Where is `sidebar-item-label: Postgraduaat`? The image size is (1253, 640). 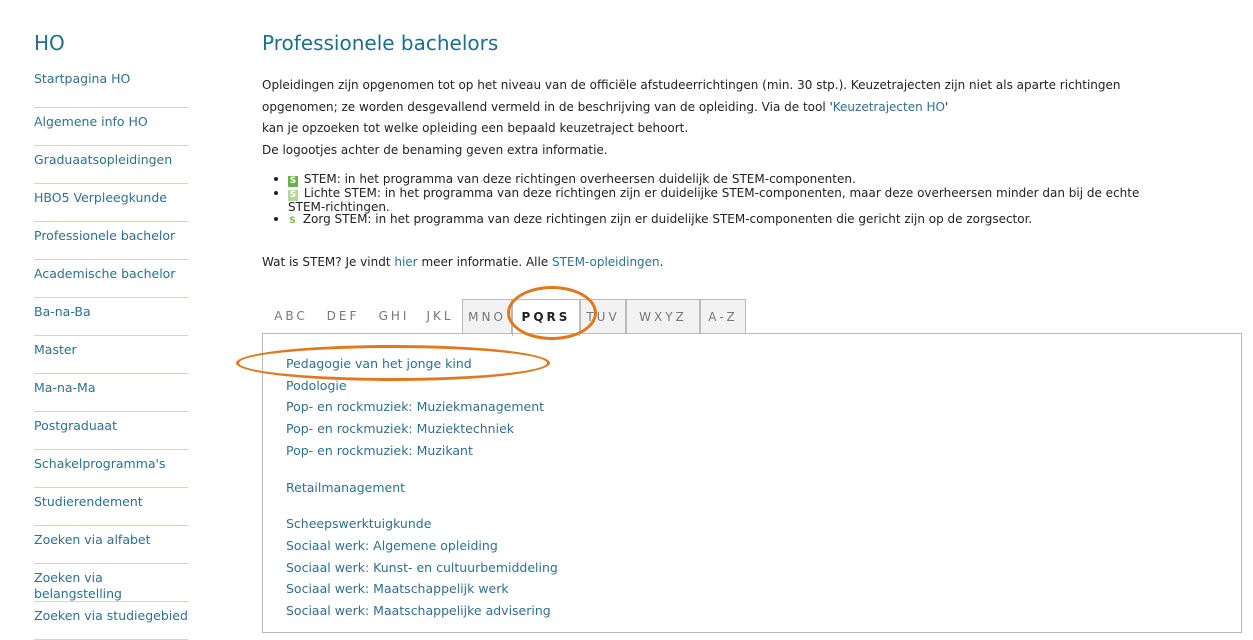 sidebar-item-label: Postgraduaat is located at coordinates (111, 423).